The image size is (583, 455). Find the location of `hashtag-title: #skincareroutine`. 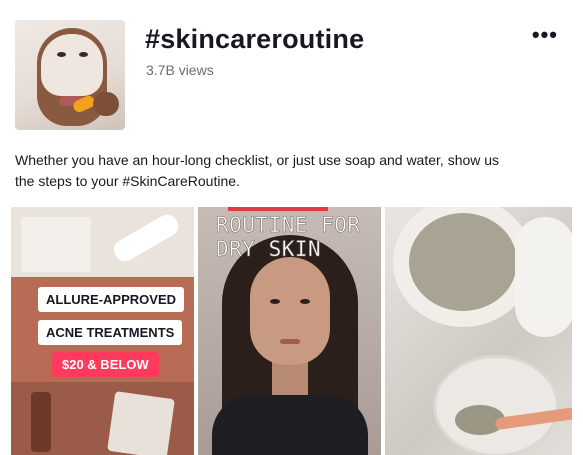

hashtag-title: #skincareroutine is located at coordinates (255, 39).